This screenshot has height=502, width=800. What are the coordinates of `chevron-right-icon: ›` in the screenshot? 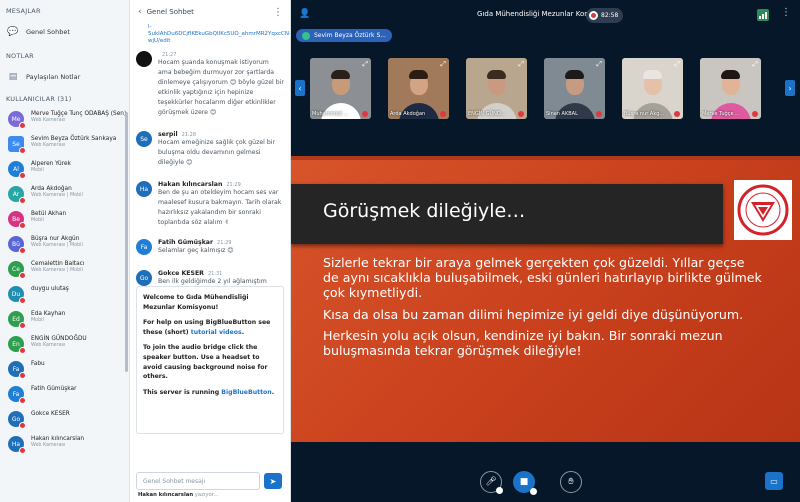 It's located at (790, 88).